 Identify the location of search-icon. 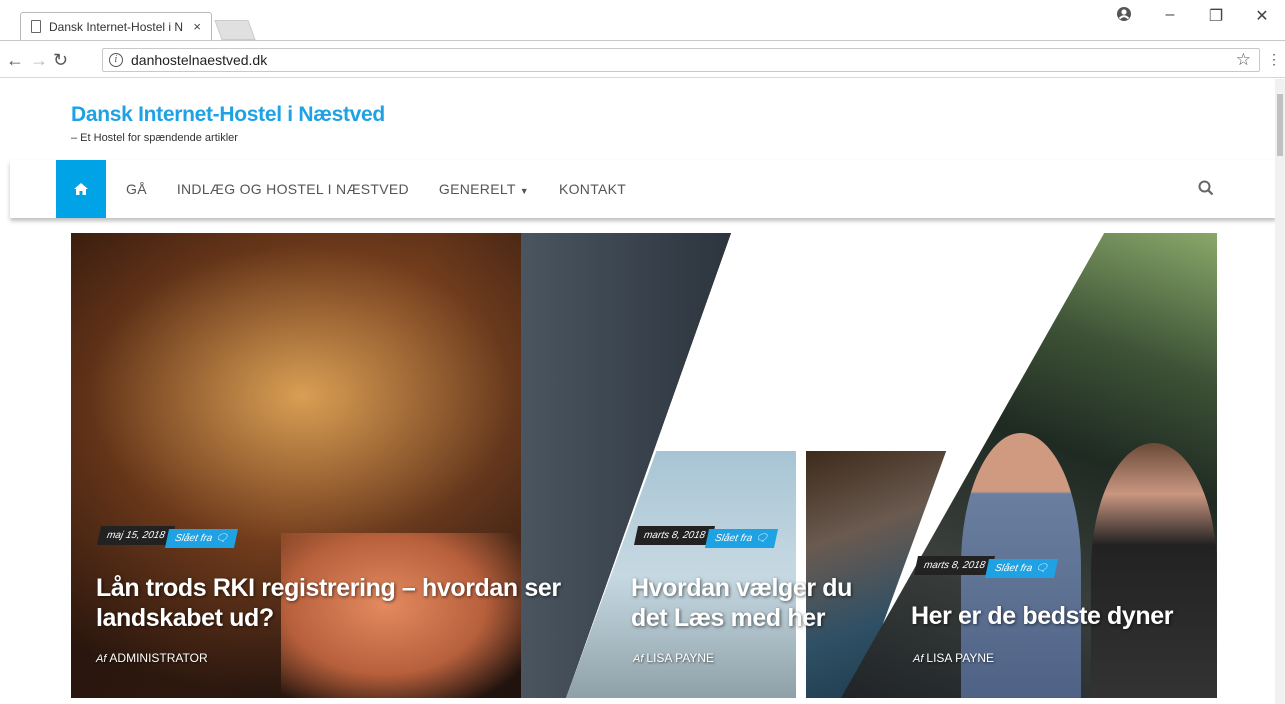
(1206, 188).